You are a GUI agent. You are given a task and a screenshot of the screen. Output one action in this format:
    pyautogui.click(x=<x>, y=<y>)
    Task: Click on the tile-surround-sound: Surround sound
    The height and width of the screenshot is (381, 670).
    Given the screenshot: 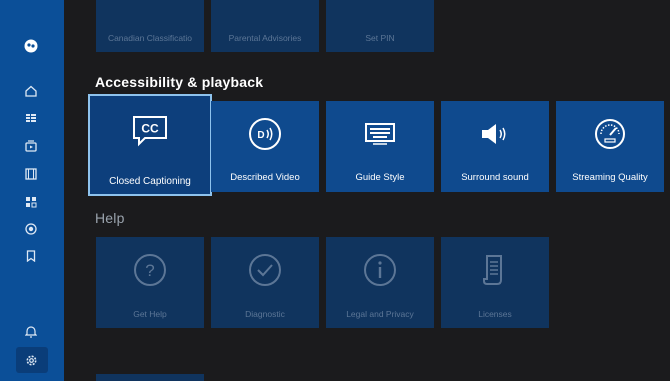 What is the action you would take?
    pyautogui.click(x=495, y=146)
    